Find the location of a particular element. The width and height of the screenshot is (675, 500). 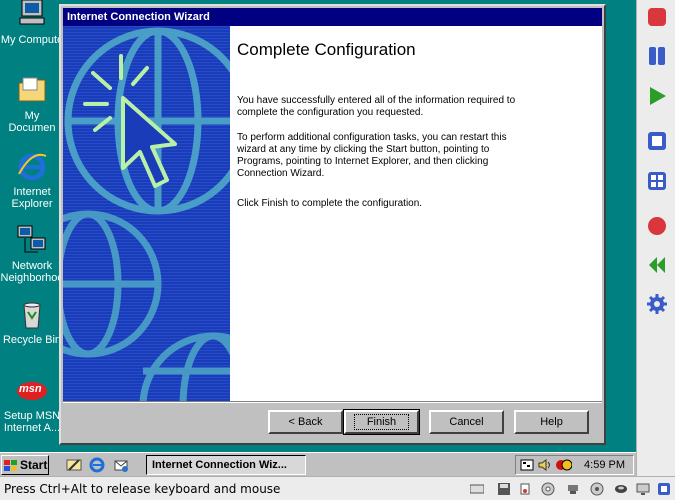

help-button: Help is located at coordinates (551, 422).